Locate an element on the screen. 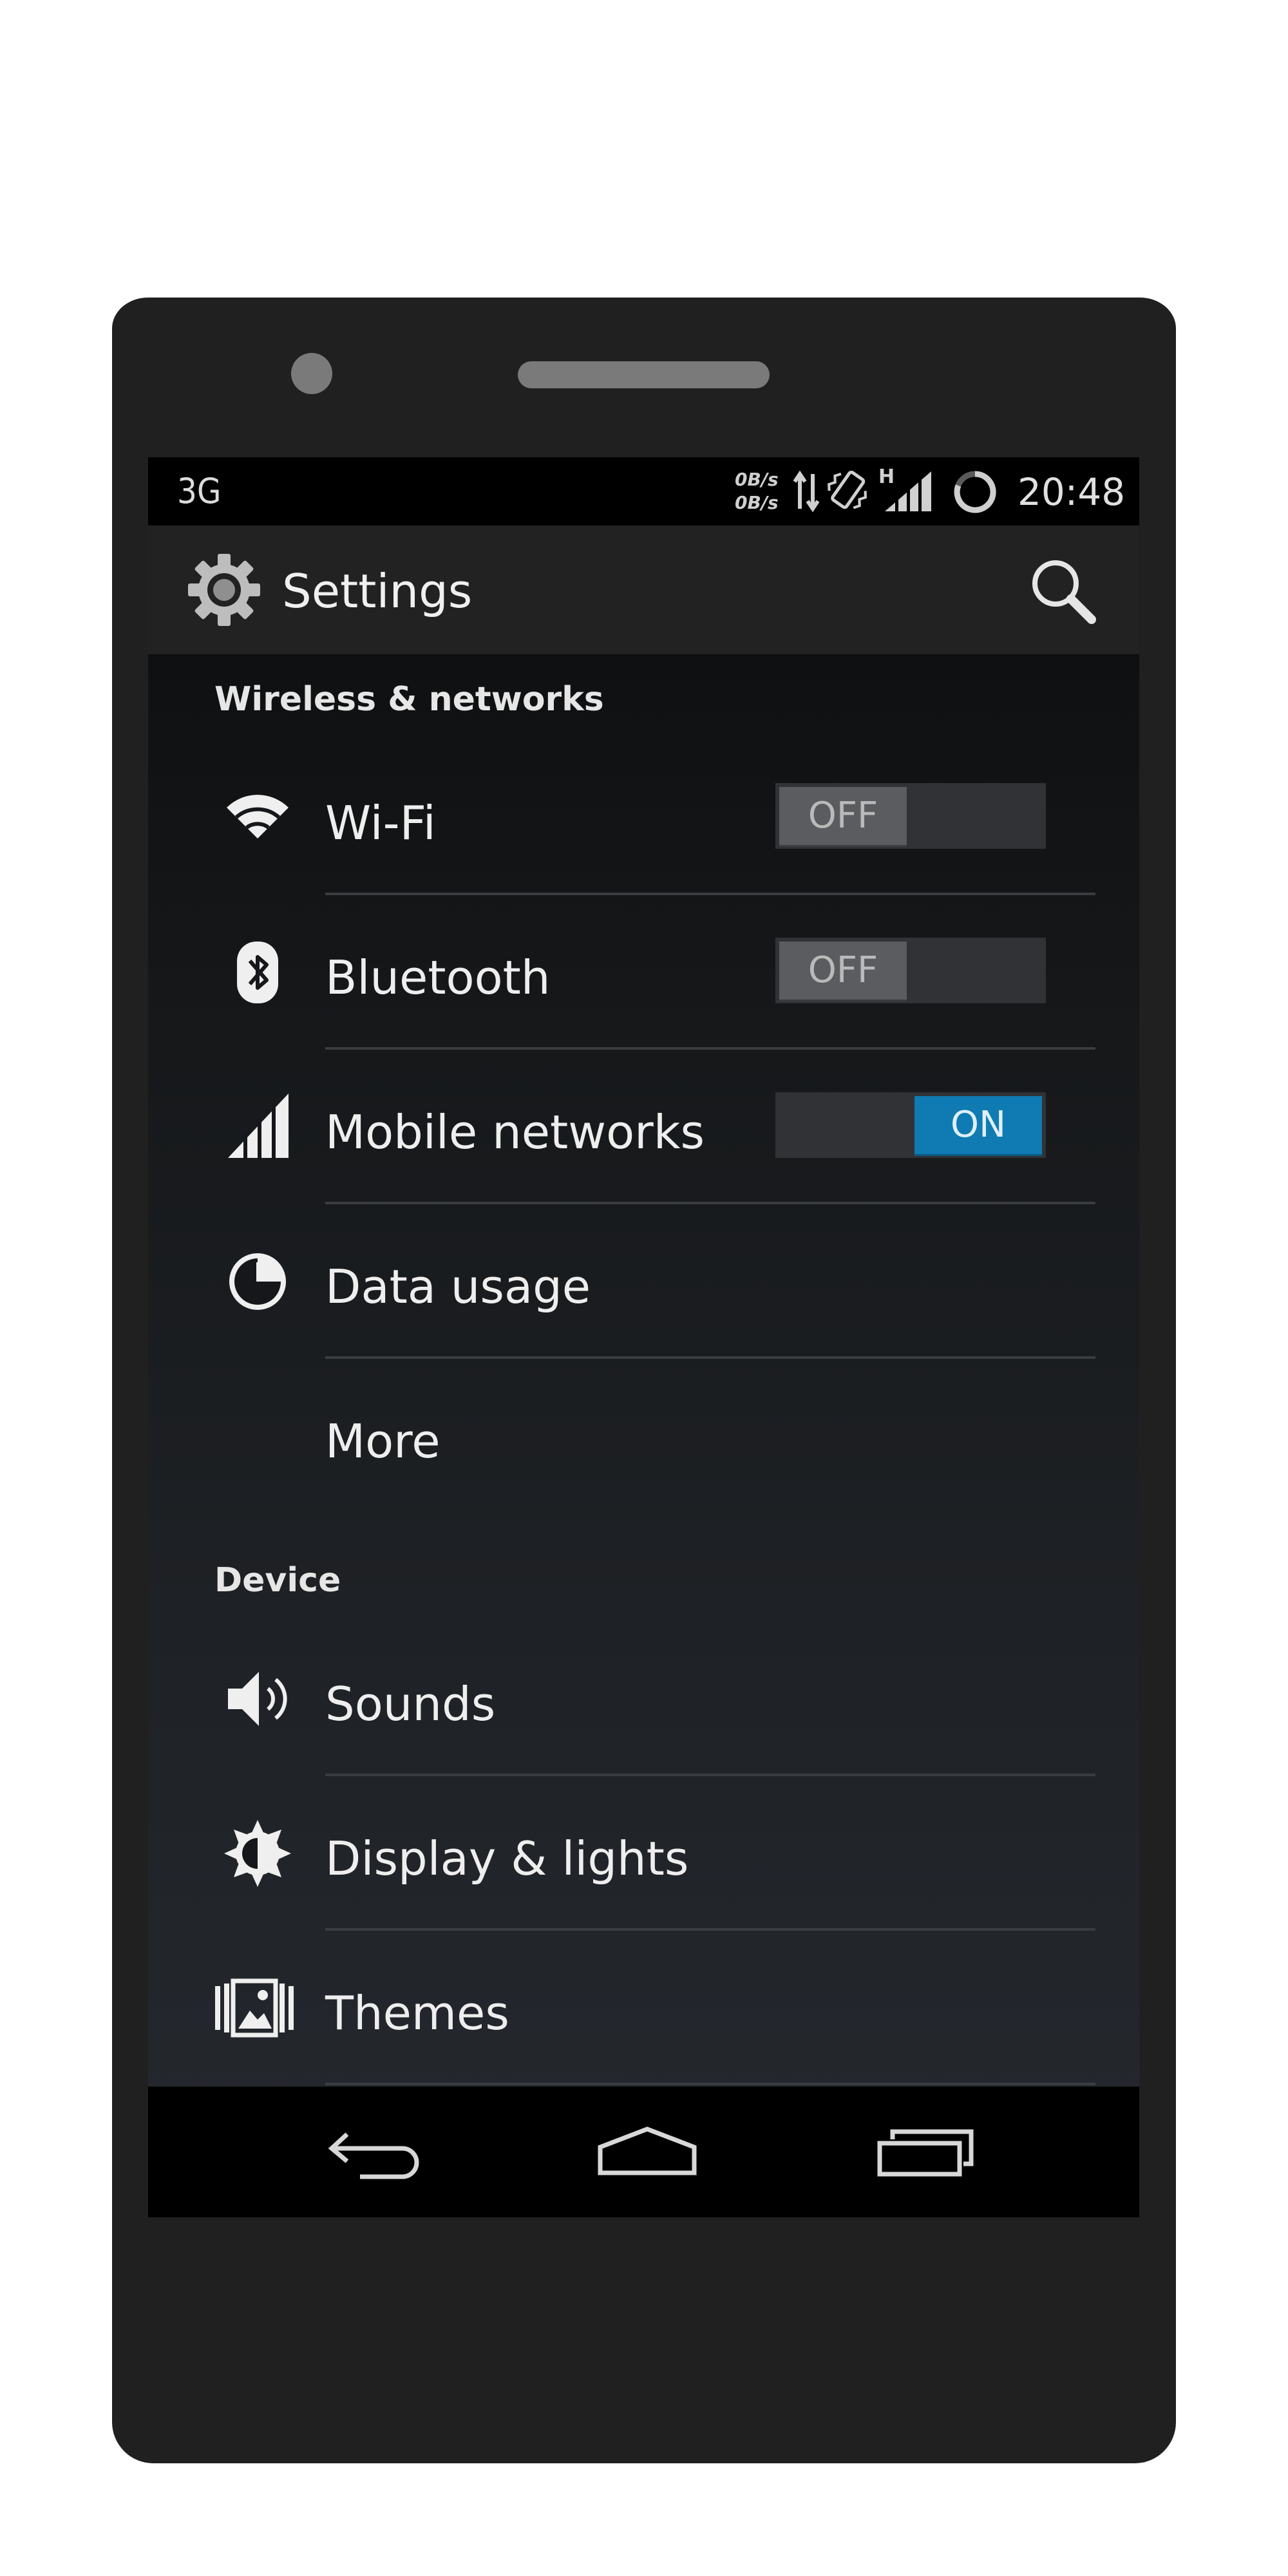 The image size is (1288, 2576). toggle-state: ON is located at coordinates (978, 1126).